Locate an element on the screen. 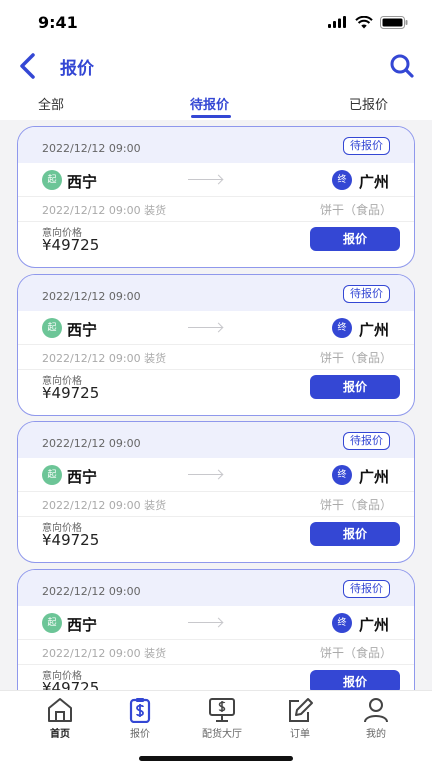  tabbar-orders-label: 订单 is located at coordinates (300, 734).